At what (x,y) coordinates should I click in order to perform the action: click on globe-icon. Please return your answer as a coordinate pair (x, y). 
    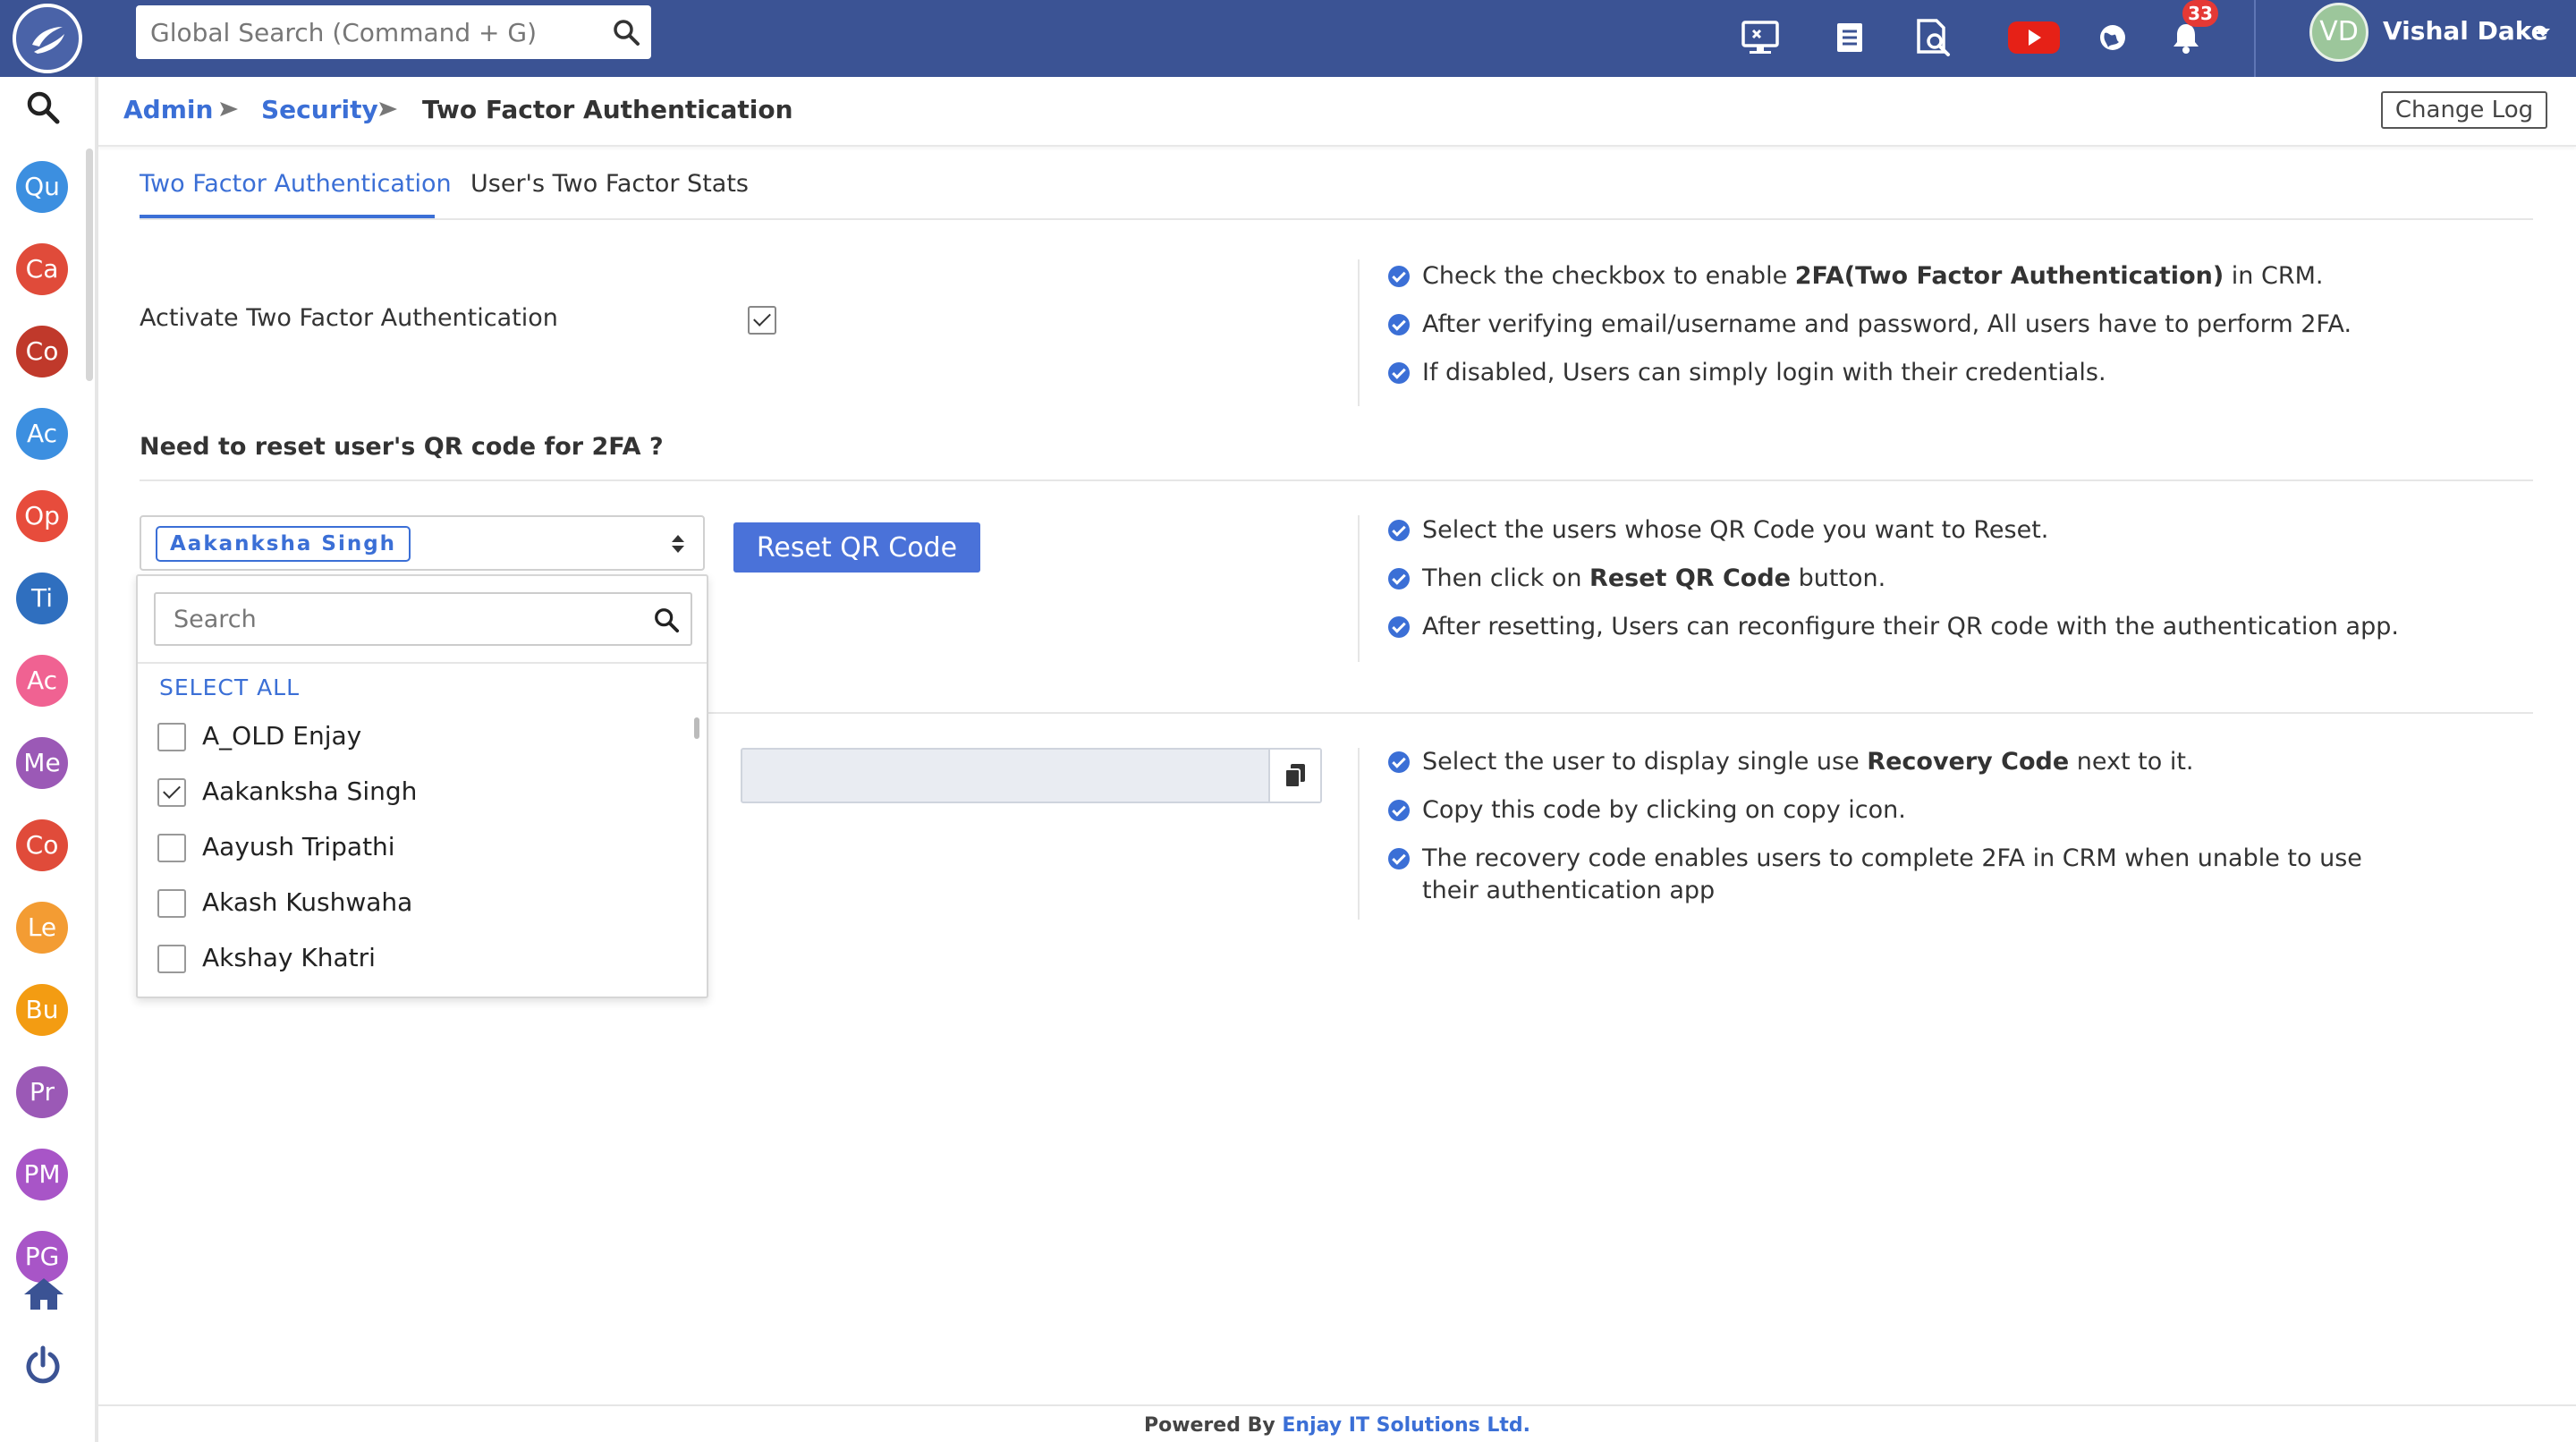
    Looking at the image, I should click on (2112, 37).